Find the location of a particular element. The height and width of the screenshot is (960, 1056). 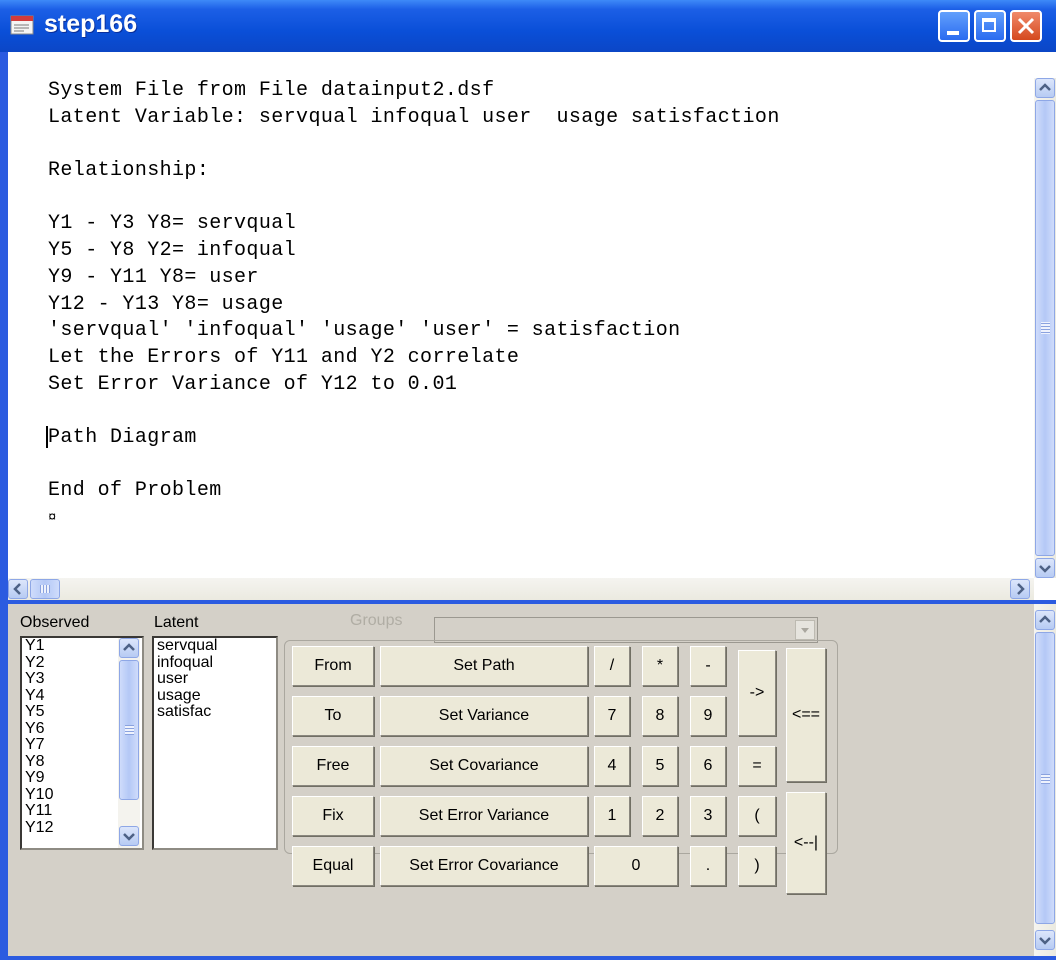

set-error-covariance-button: Set Error Covariance is located at coordinates (484, 866).